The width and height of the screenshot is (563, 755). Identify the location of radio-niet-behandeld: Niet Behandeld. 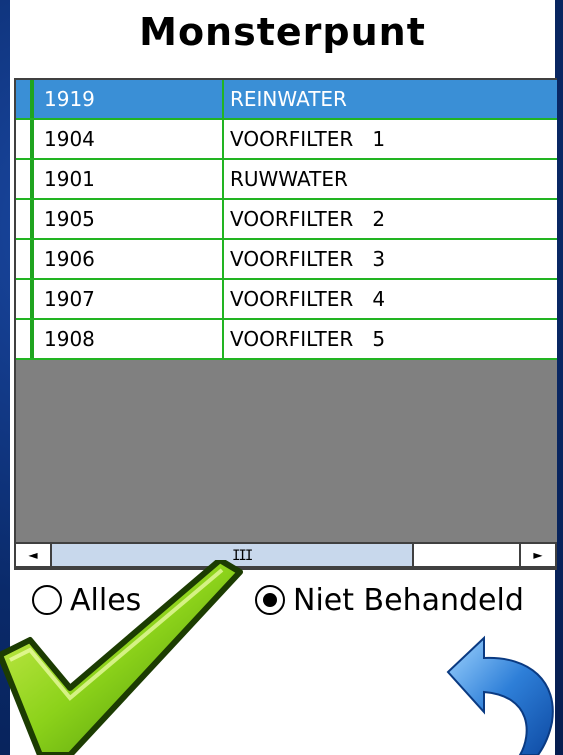
(389, 600).